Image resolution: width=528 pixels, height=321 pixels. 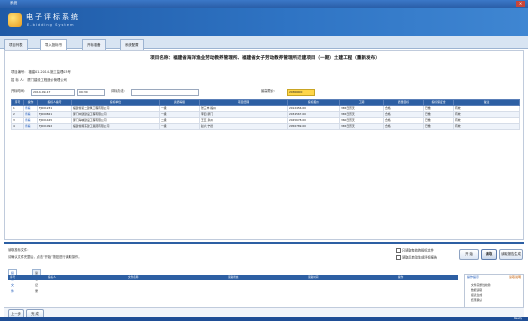 I want to click on app-banner: 电子评标系统 E-bidding System, so click(x=264, y=22).